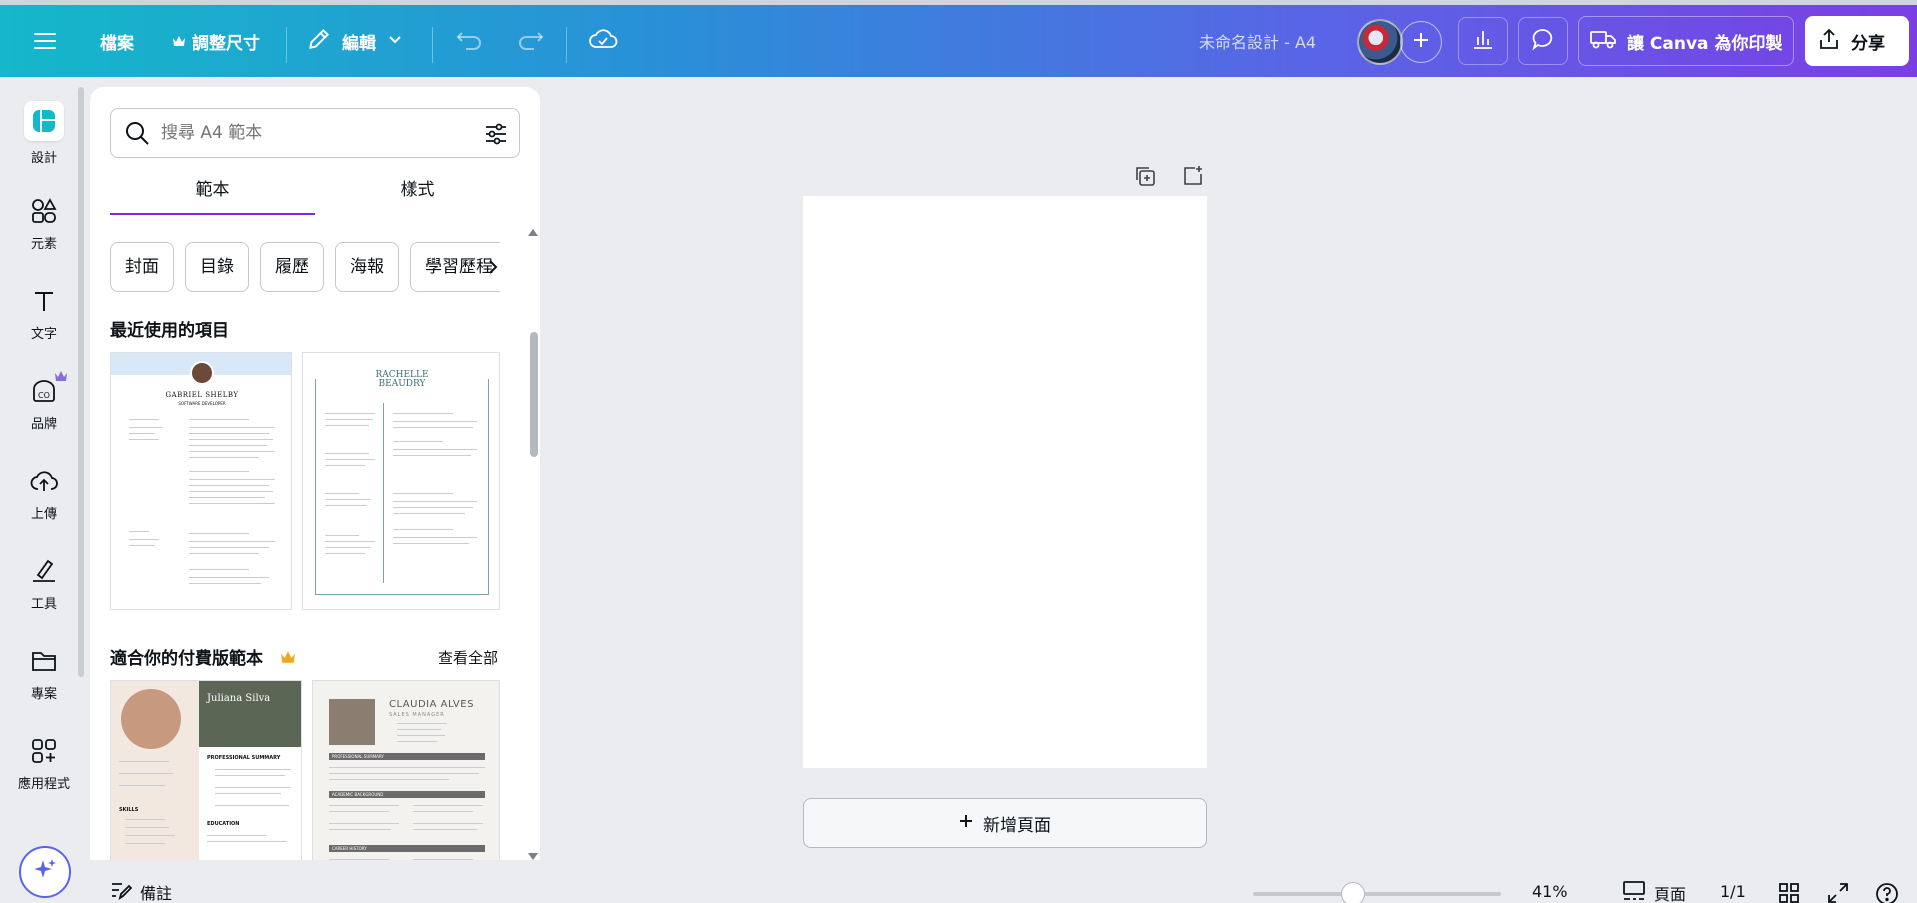 The image size is (1917, 903). What do you see at coordinates (137, 133) in the screenshot?
I see `search-icon` at bounding box center [137, 133].